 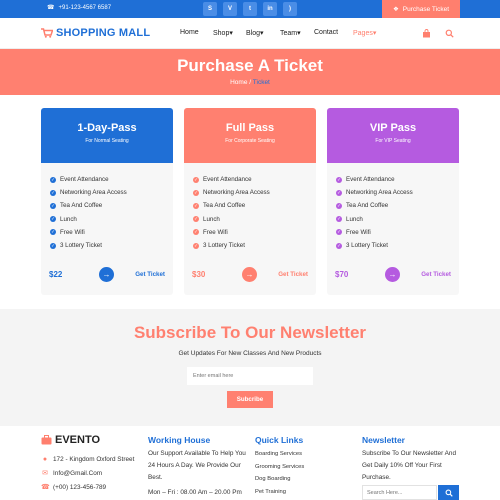 I want to click on rss-icon: ), so click(x=290, y=9).